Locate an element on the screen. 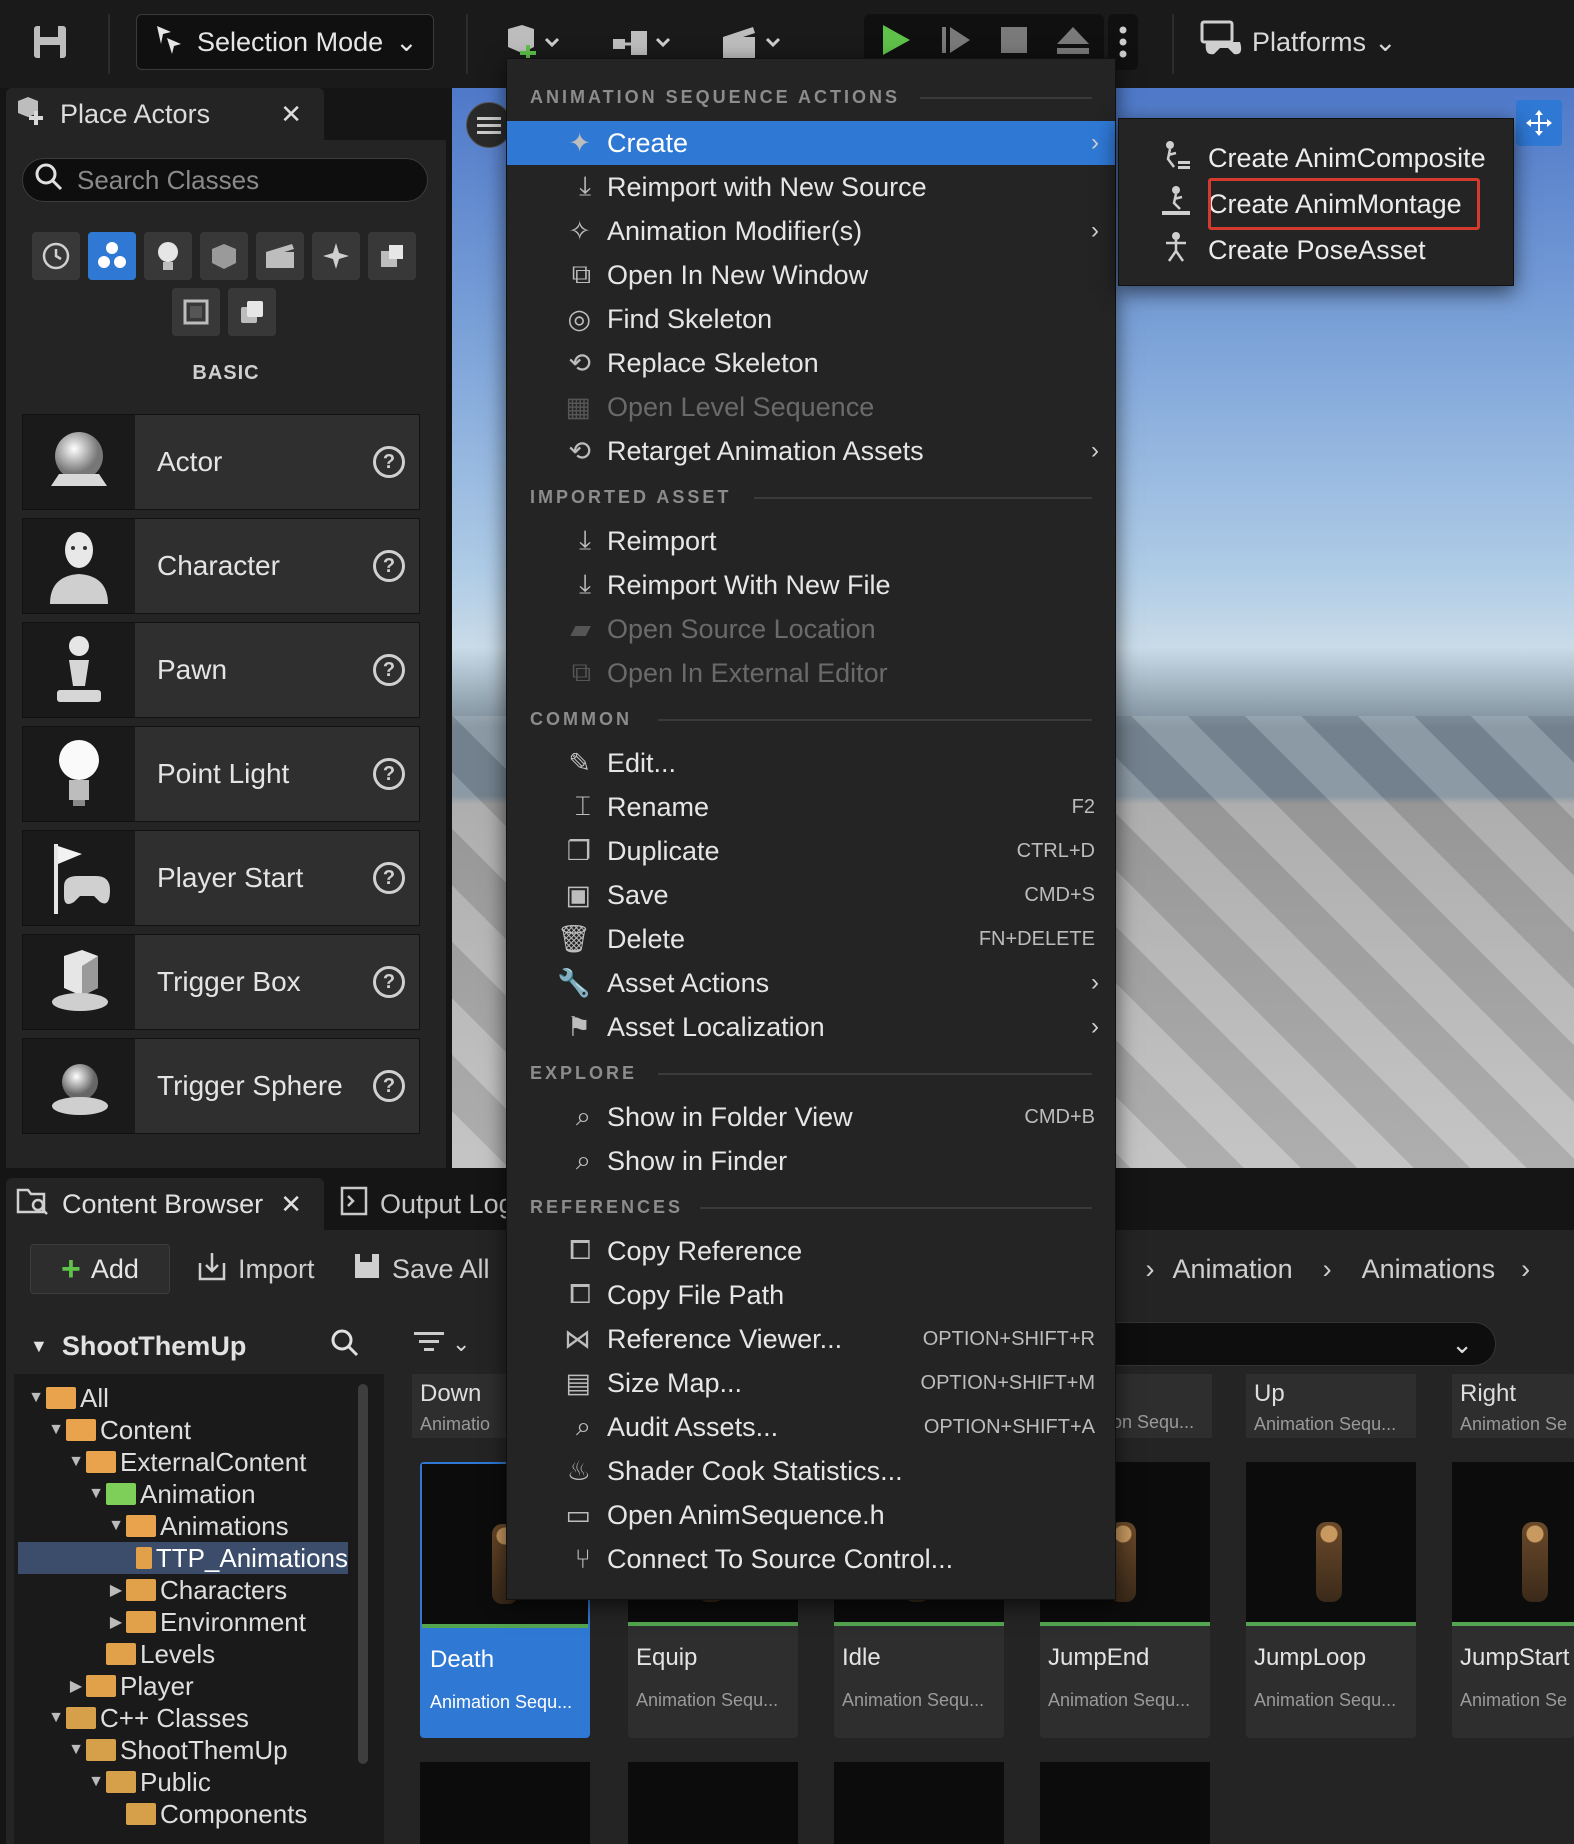 This screenshot has width=1574, height=1844. asset-tile: JumpStart Animation Se is located at coordinates (1513, 1600).